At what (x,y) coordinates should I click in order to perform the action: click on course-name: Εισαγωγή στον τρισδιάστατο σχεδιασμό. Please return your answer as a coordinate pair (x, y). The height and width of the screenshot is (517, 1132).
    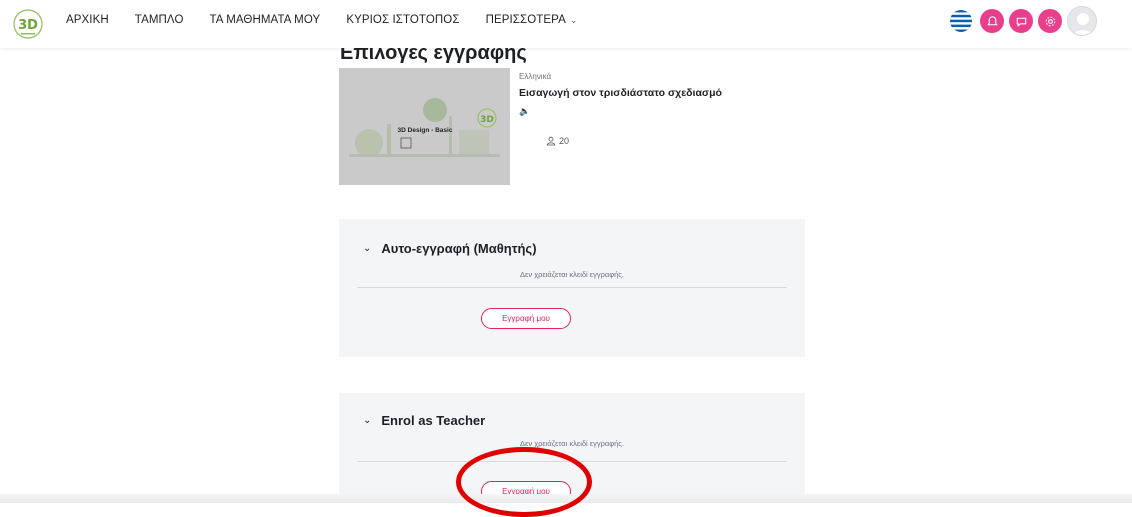
    Looking at the image, I should click on (620, 93).